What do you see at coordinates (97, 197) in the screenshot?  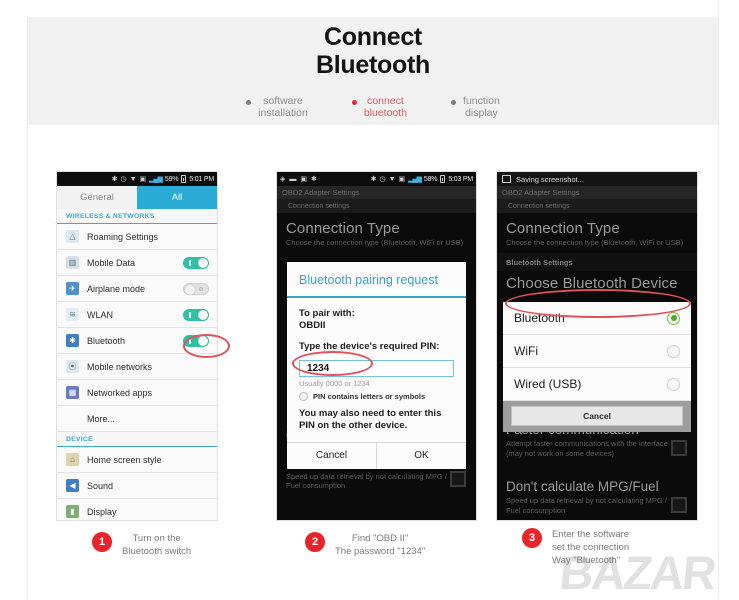 I see `tab-general: General` at bounding box center [97, 197].